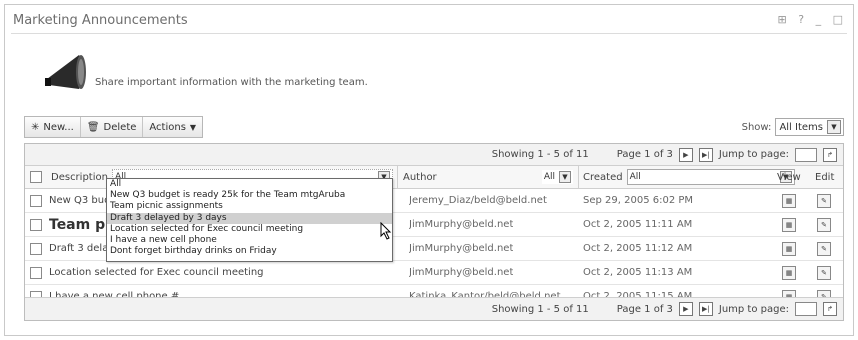 This screenshot has width=858, height=340. Describe the element at coordinates (386, 231) in the screenshot. I see `mouse-cursor-icon` at that location.